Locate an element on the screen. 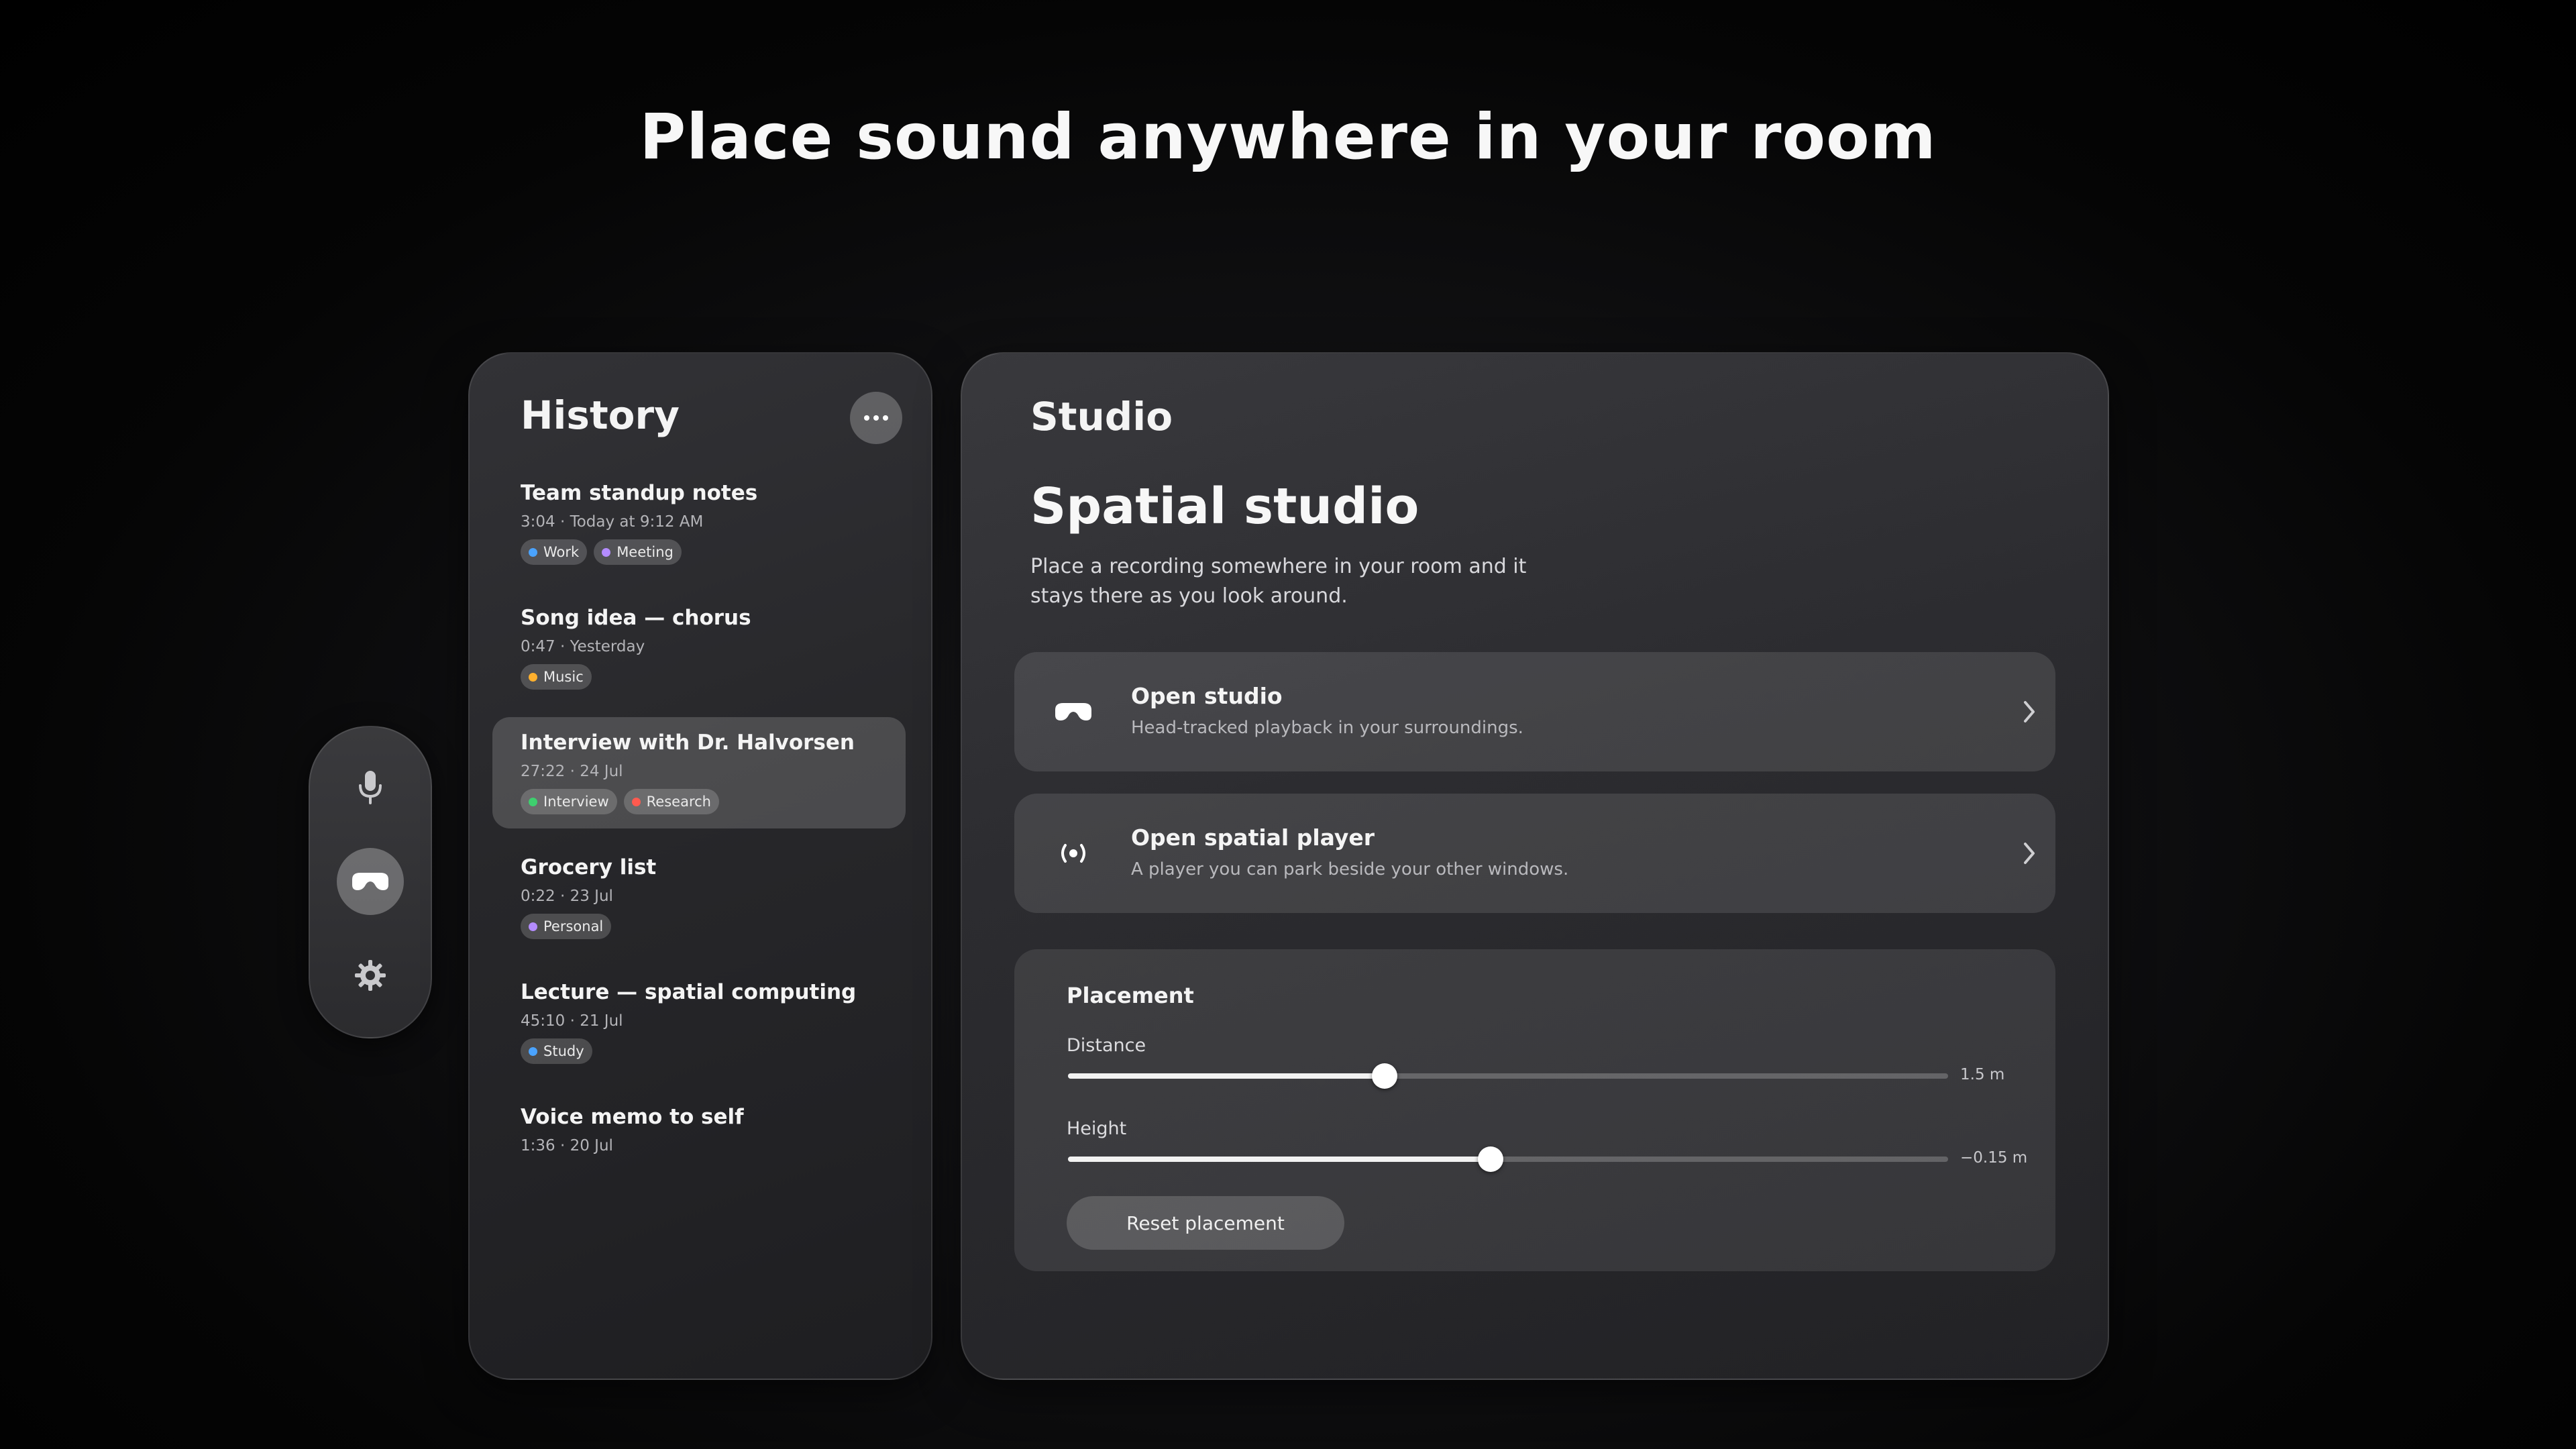  tag-chip: Study is located at coordinates (556, 1051).